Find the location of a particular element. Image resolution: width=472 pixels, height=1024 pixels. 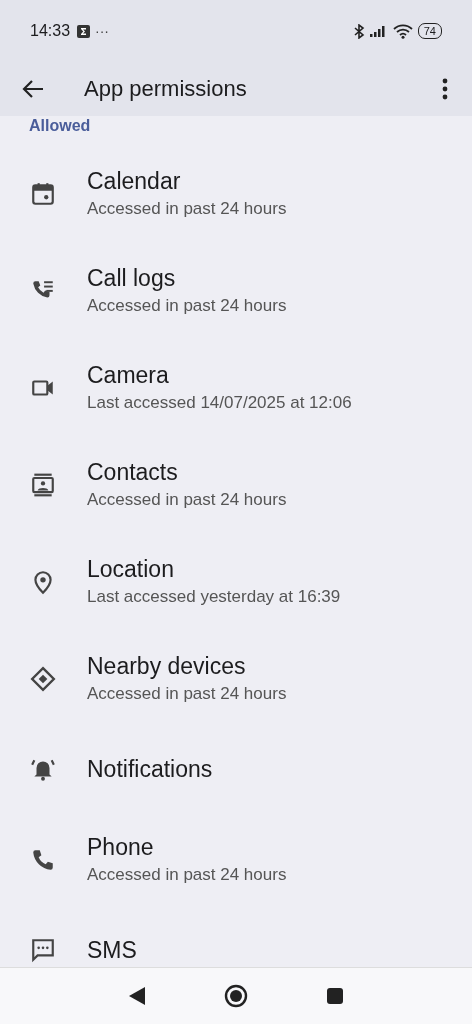

diamond-icon is located at coordinates (43, 678).